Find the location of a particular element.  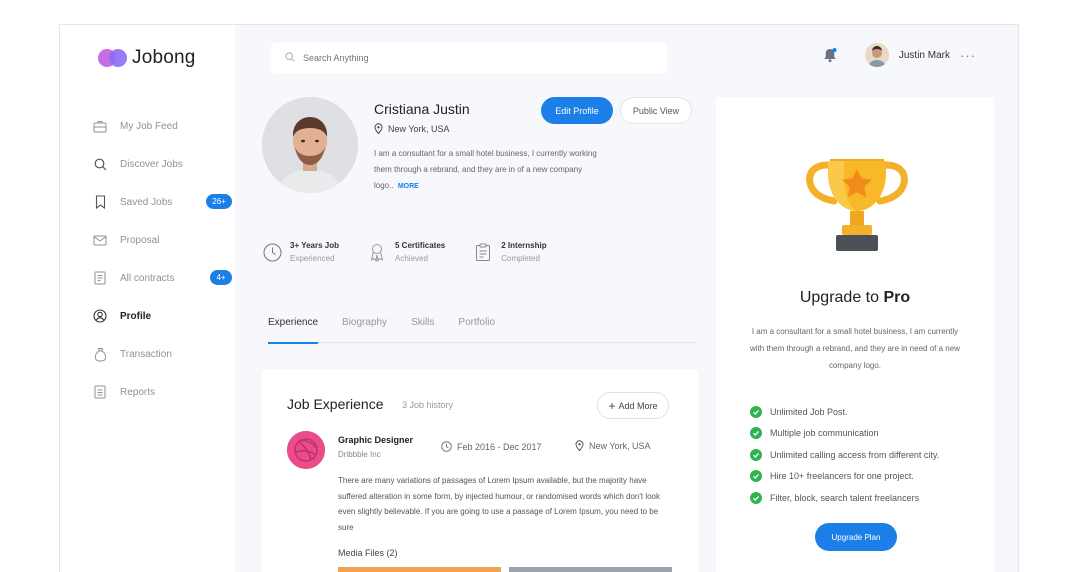

sidebar-item-label: My Job Feed is located at coordinates (149, 126).